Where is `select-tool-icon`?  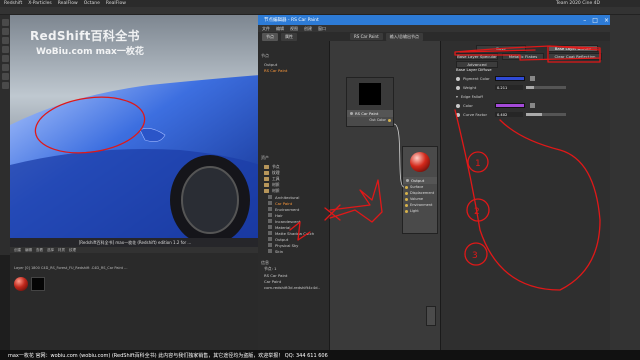
select-tool-icon is located at coordinates (5, 49).